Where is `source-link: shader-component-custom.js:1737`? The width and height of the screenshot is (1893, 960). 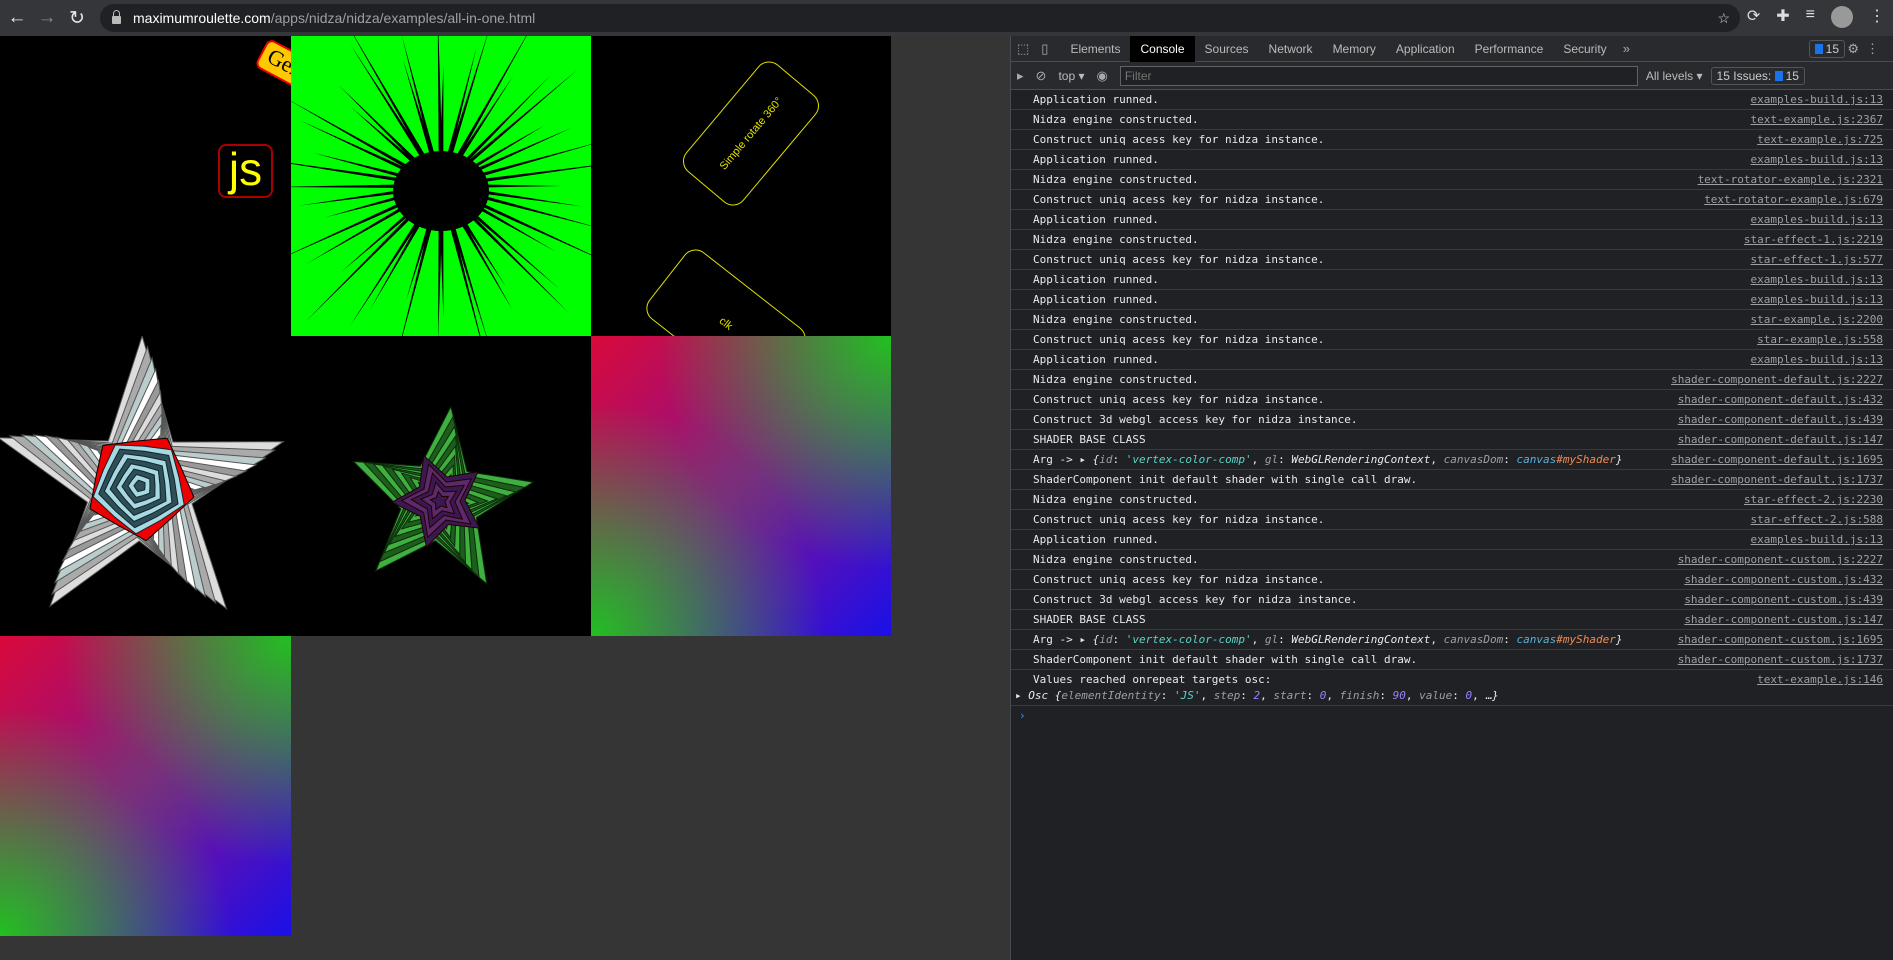 source-link: shader-component-custom.js:1737 is located at coordinates (1780, 660).